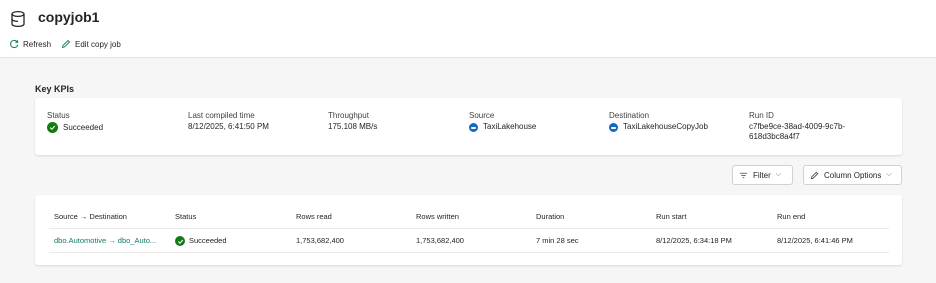 The width and height of the screenshot is (936, 283). What do you see at coordinates (629, 115) in the screenshot?
I see `kpi-destination-label: Destination` at bounding box center [629, 115].